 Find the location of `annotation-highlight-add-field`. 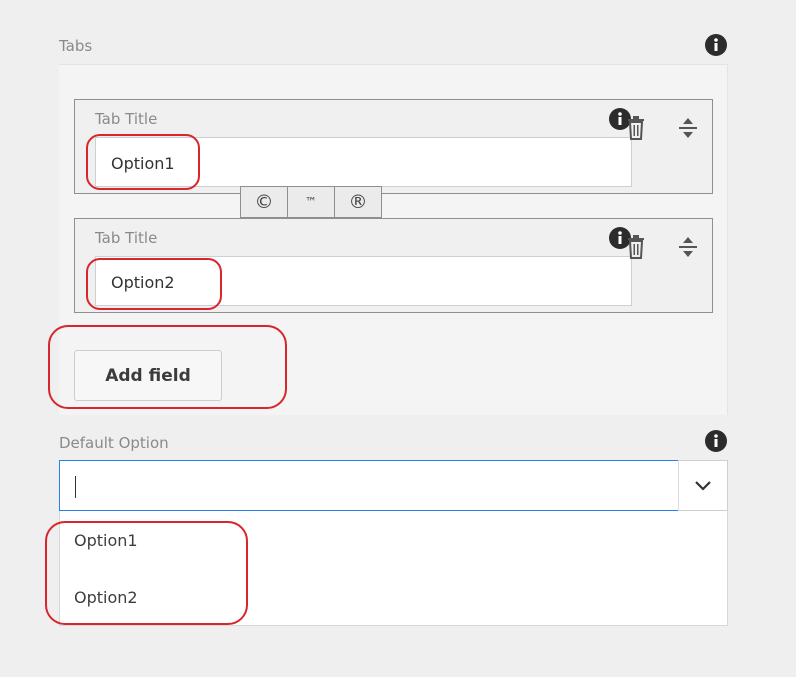

annotation-highlight-add-field is located at coordinates (167, 367).